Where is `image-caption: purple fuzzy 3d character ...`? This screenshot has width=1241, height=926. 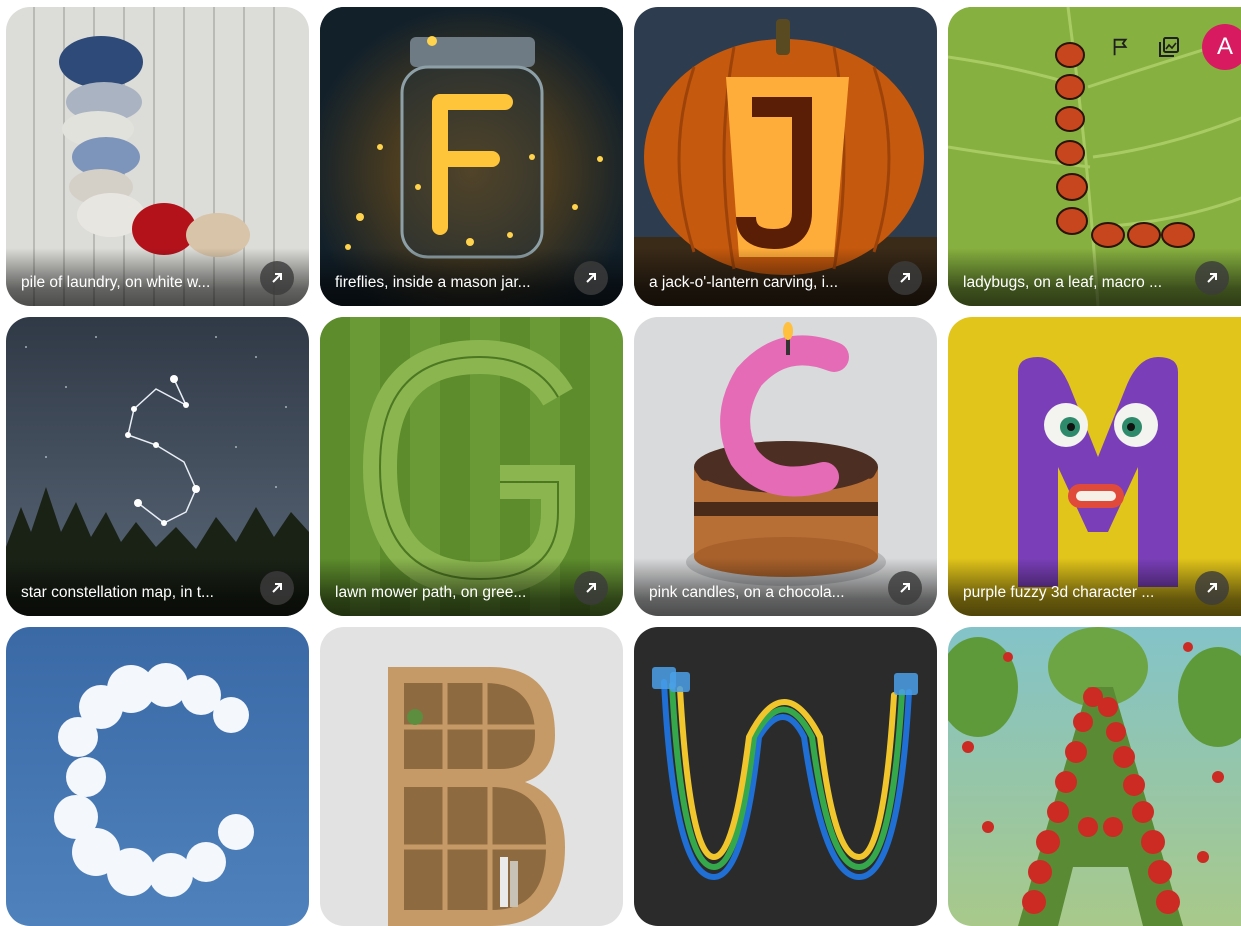
image-caption: purple fuzzy 3d character ... is located at coordinates (1059, 592).